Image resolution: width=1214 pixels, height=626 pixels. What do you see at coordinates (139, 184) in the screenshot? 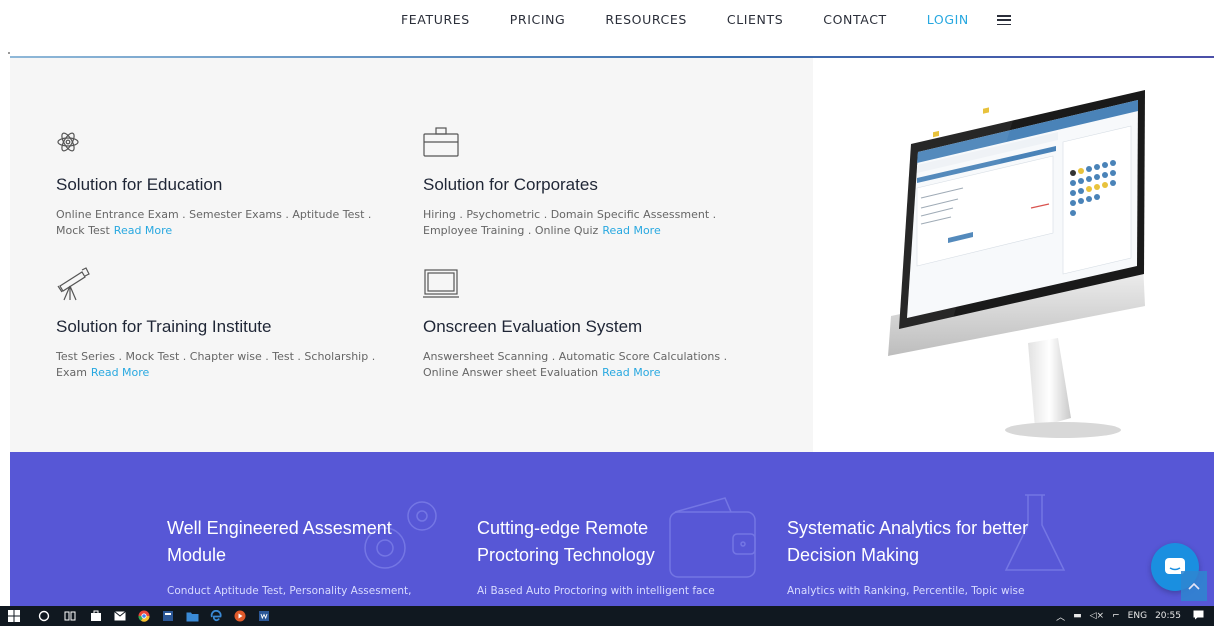
I see `solution-title: Solution for Education` at bounding box center [139, 184].